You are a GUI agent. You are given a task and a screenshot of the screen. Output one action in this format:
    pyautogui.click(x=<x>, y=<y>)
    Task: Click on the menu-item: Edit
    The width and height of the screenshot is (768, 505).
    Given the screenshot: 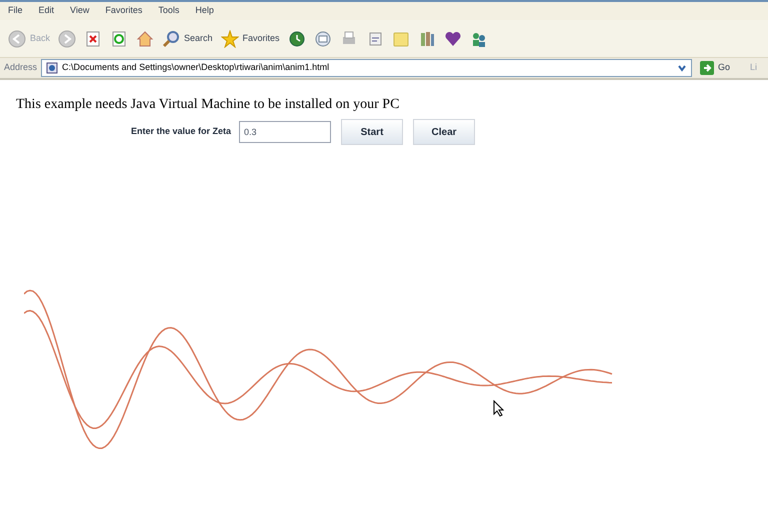 What is the action you would take?
    pyautogui.click(x=46, y=11)
    